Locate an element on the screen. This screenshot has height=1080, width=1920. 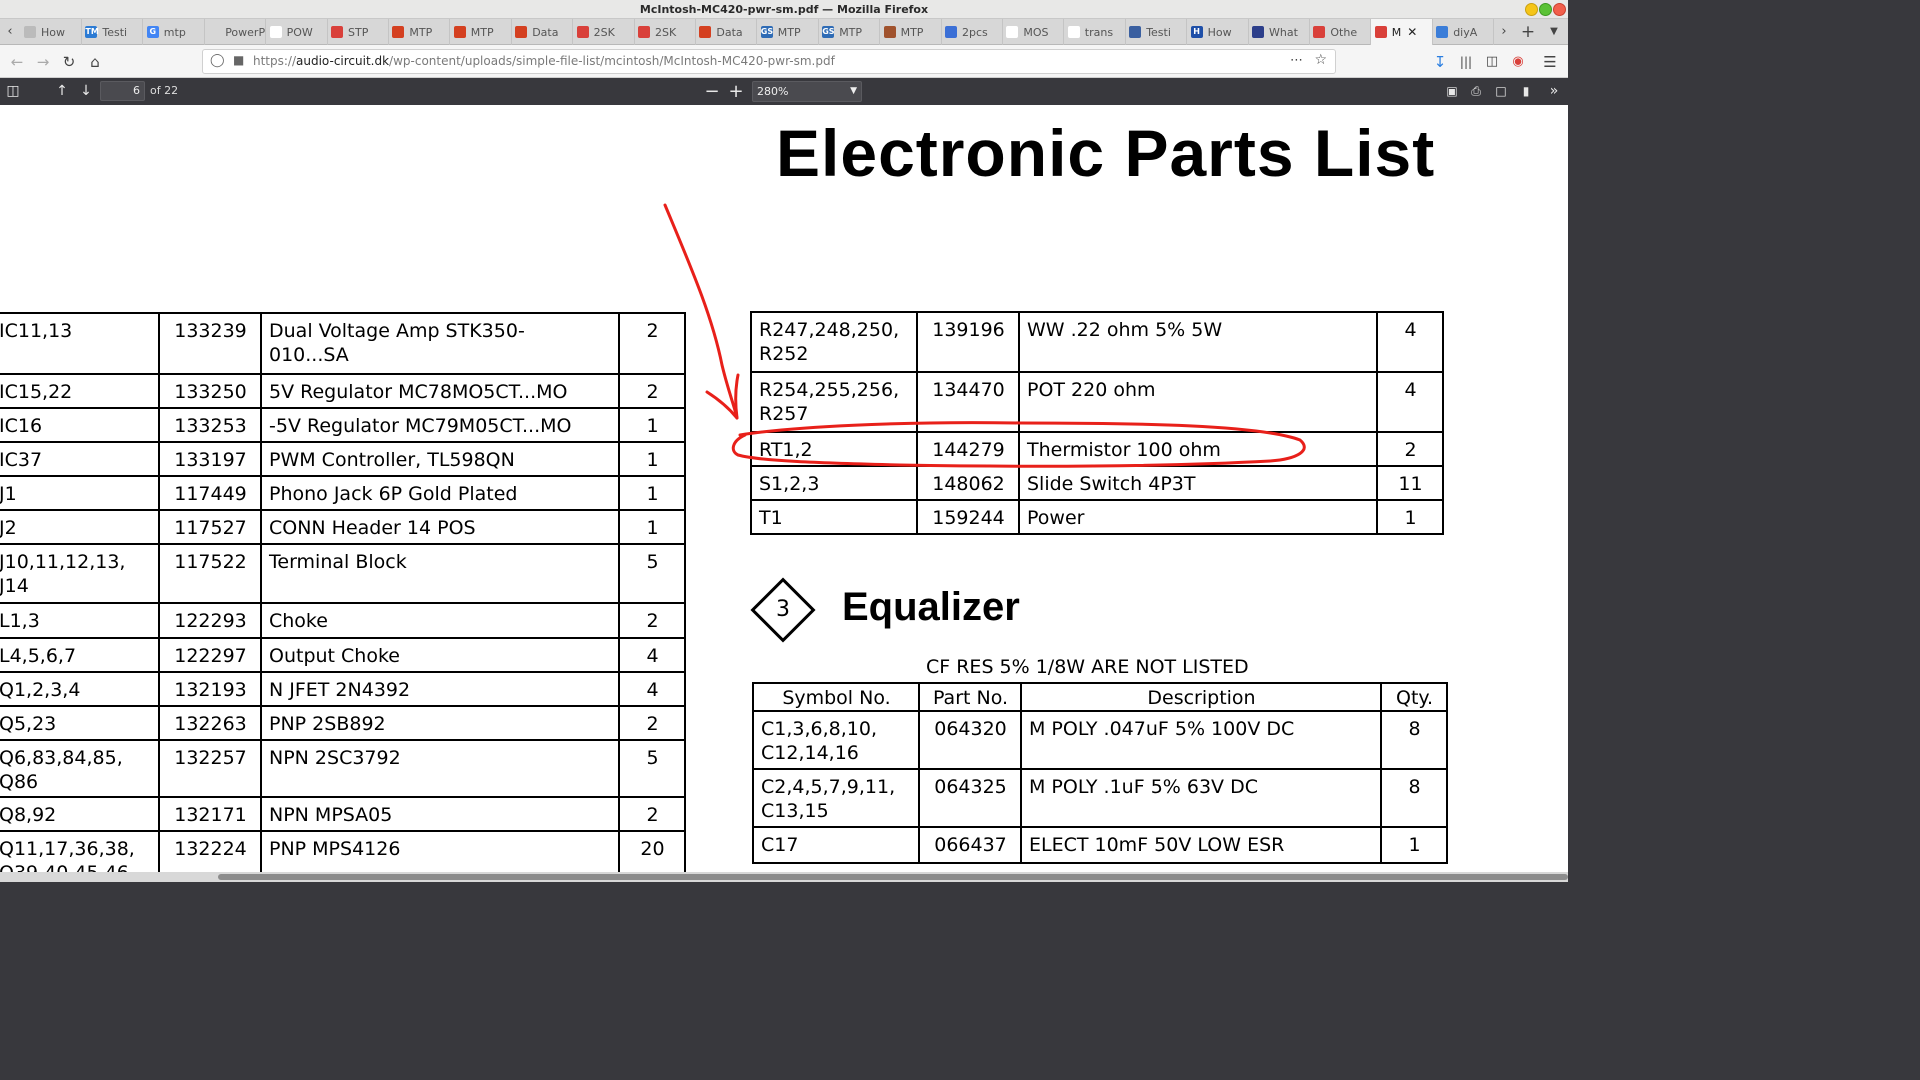
tab-16: MOS is located at coordinates (1033, 32).